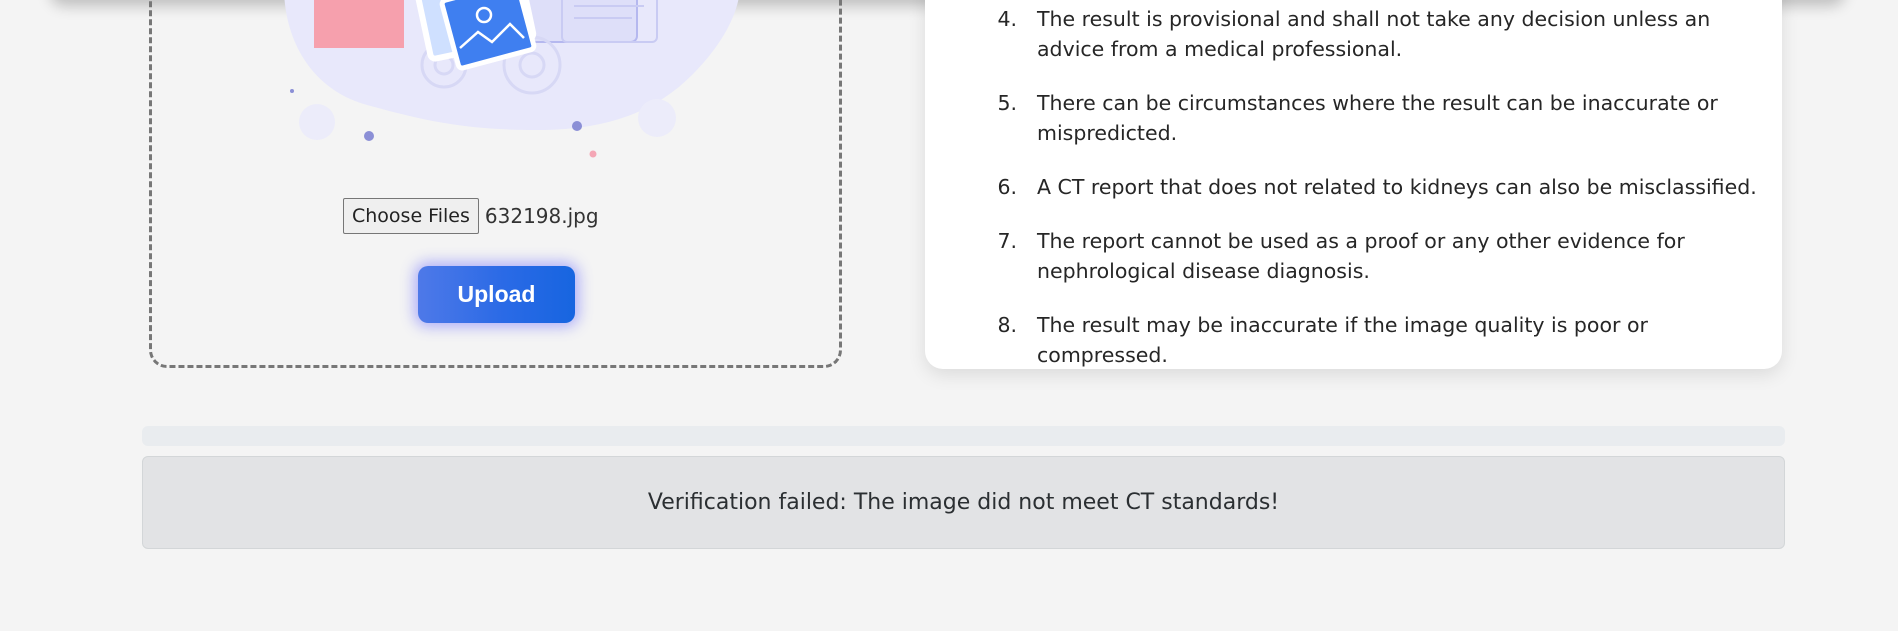 The height and width of the screenshot is (631, 1898). I want to click on list-item-number: 6., so click(1007, 187).